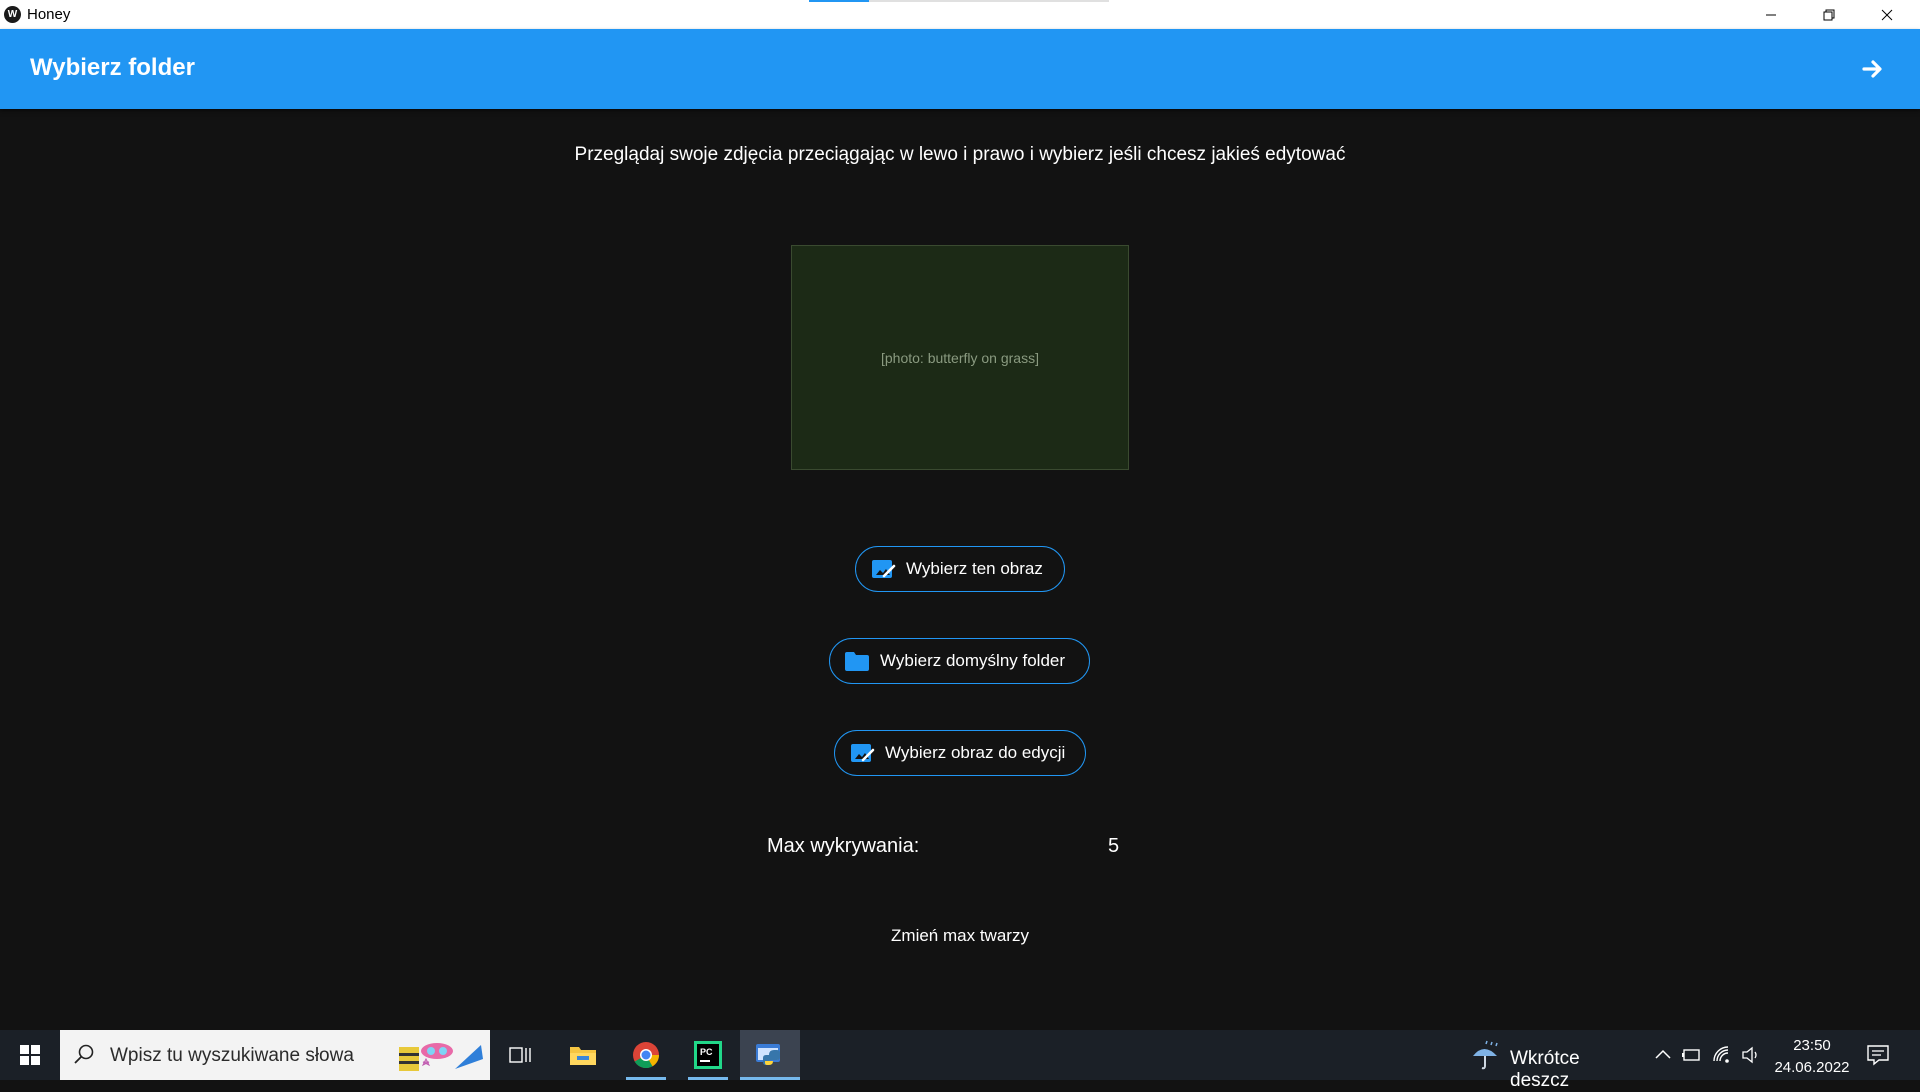 This screenshot has height=1092, width=1920. I want to click on notification-icon, so click(1878, 1055).